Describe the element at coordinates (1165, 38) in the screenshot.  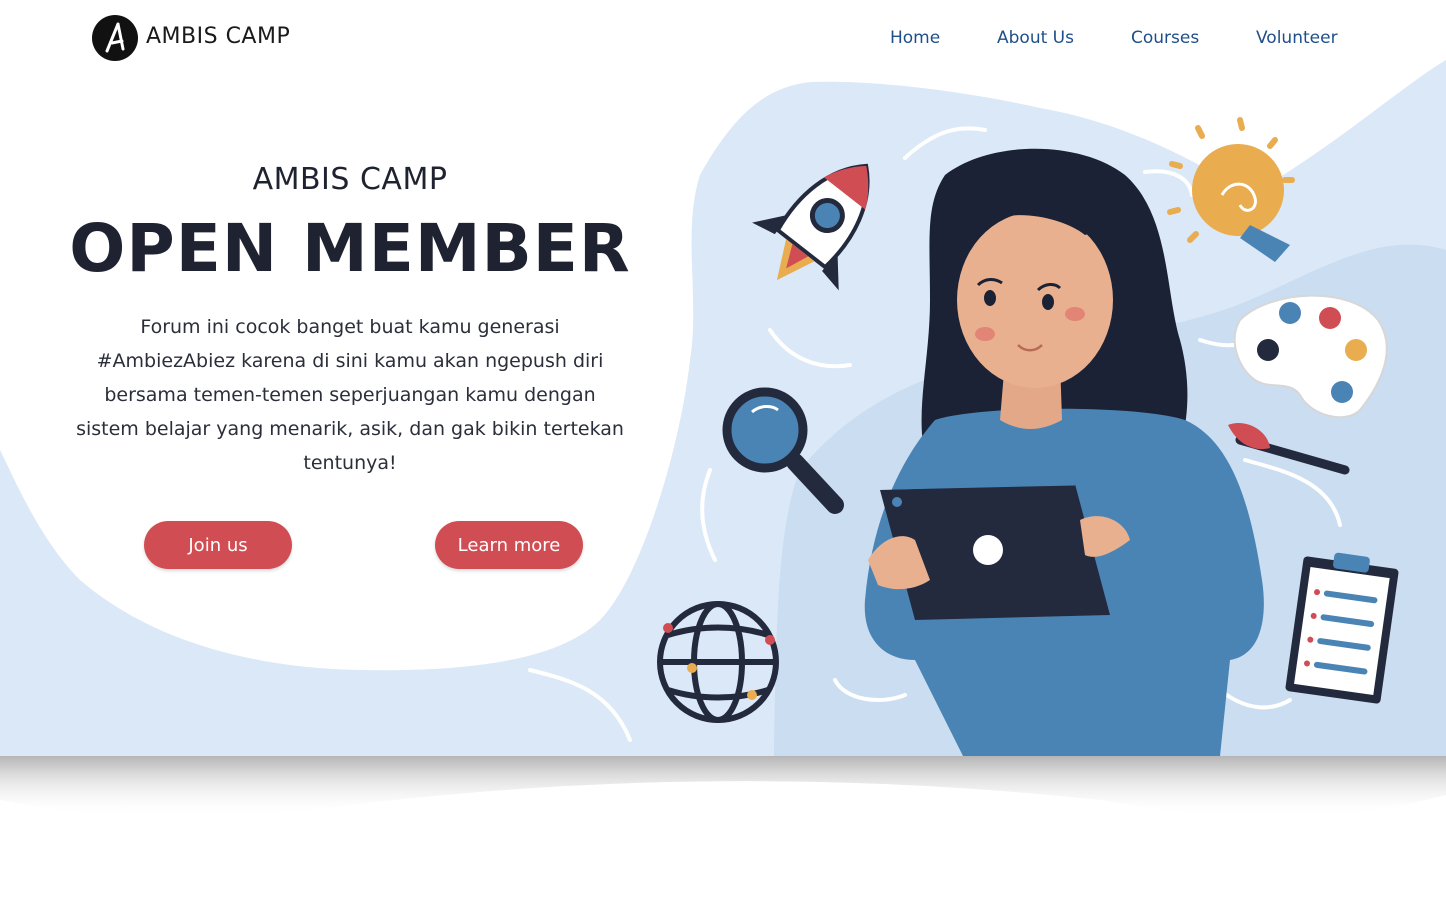
I see `nav-link-courses: Courses` at that location.